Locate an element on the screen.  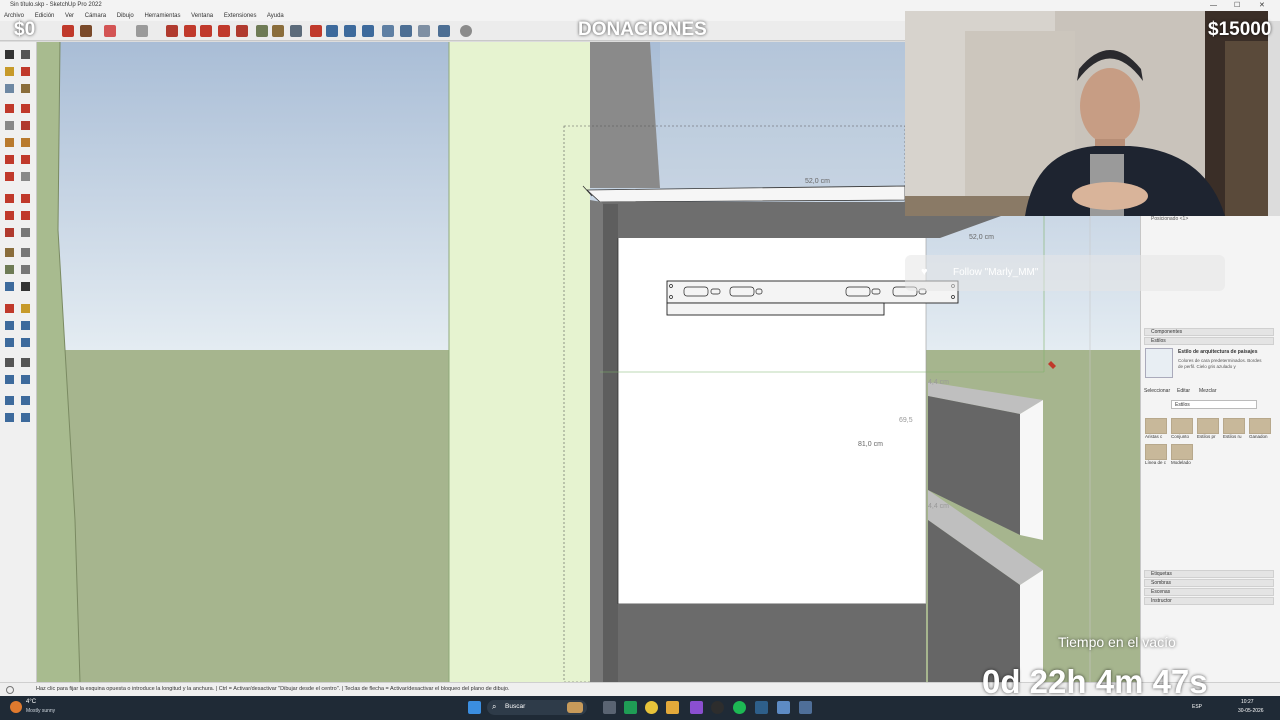
panel-styles-label: Estilos is located at coordinates (1158, 341).